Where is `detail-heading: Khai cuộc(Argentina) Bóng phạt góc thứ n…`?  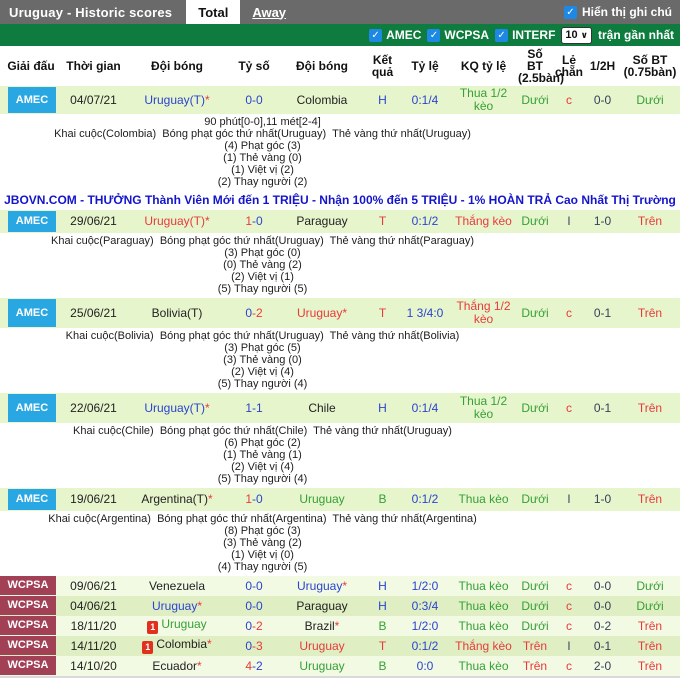 detail-heading: Khai cuộc(Argentina) Bóng phạt góc thứ n… is located at coordinates (262, 519).